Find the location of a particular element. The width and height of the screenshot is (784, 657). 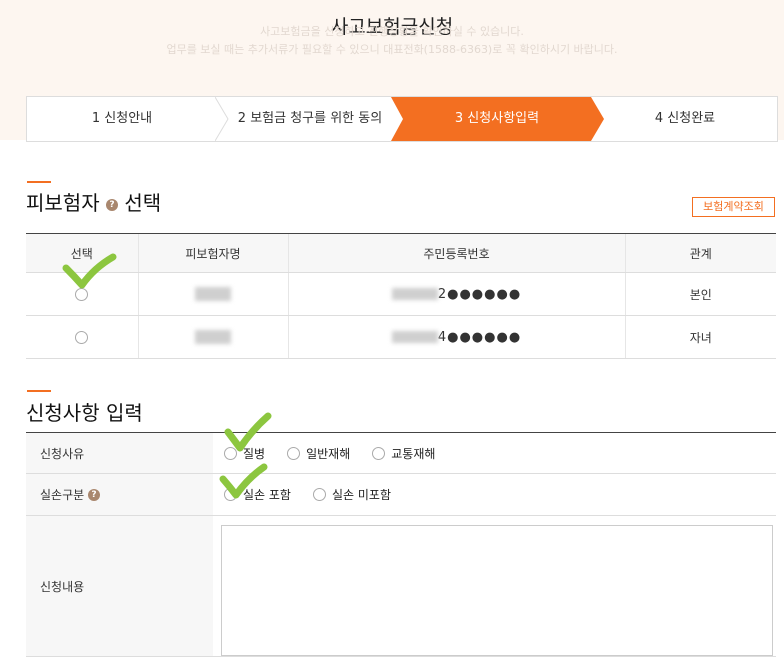

content-textarea is located at coordinates (497, 590).